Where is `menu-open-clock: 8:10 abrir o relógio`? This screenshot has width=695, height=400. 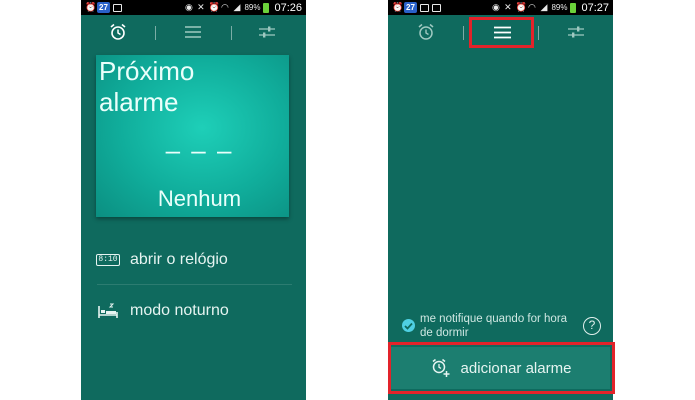 menu-open-clock: 8:10 abrir o relógio is located at coordinates (194, 260).